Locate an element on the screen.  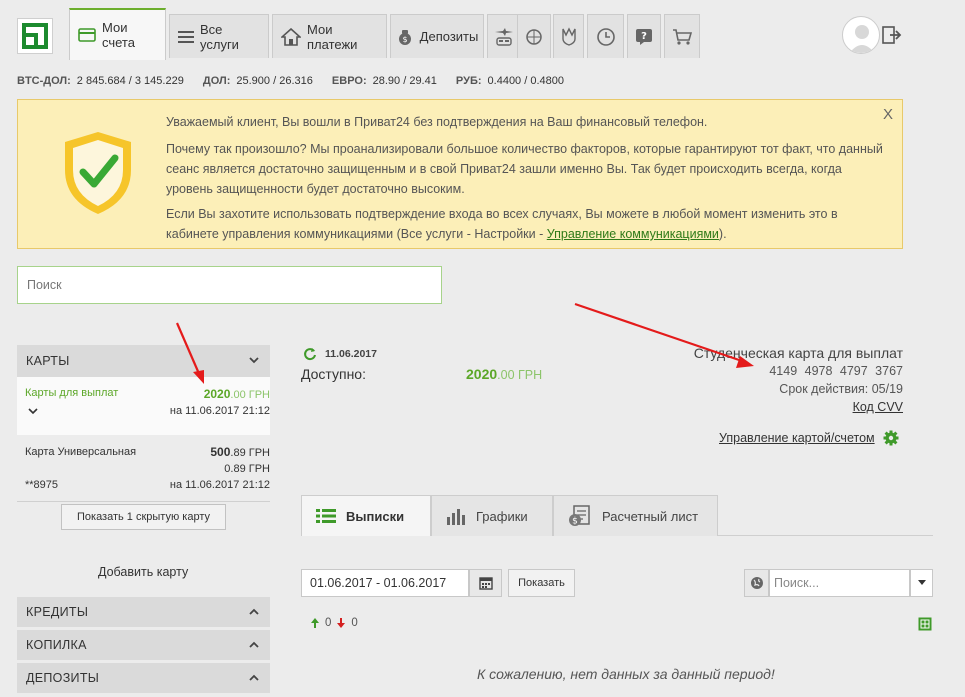
available-amount-int: 2020 is located at coordinates (482, 374).